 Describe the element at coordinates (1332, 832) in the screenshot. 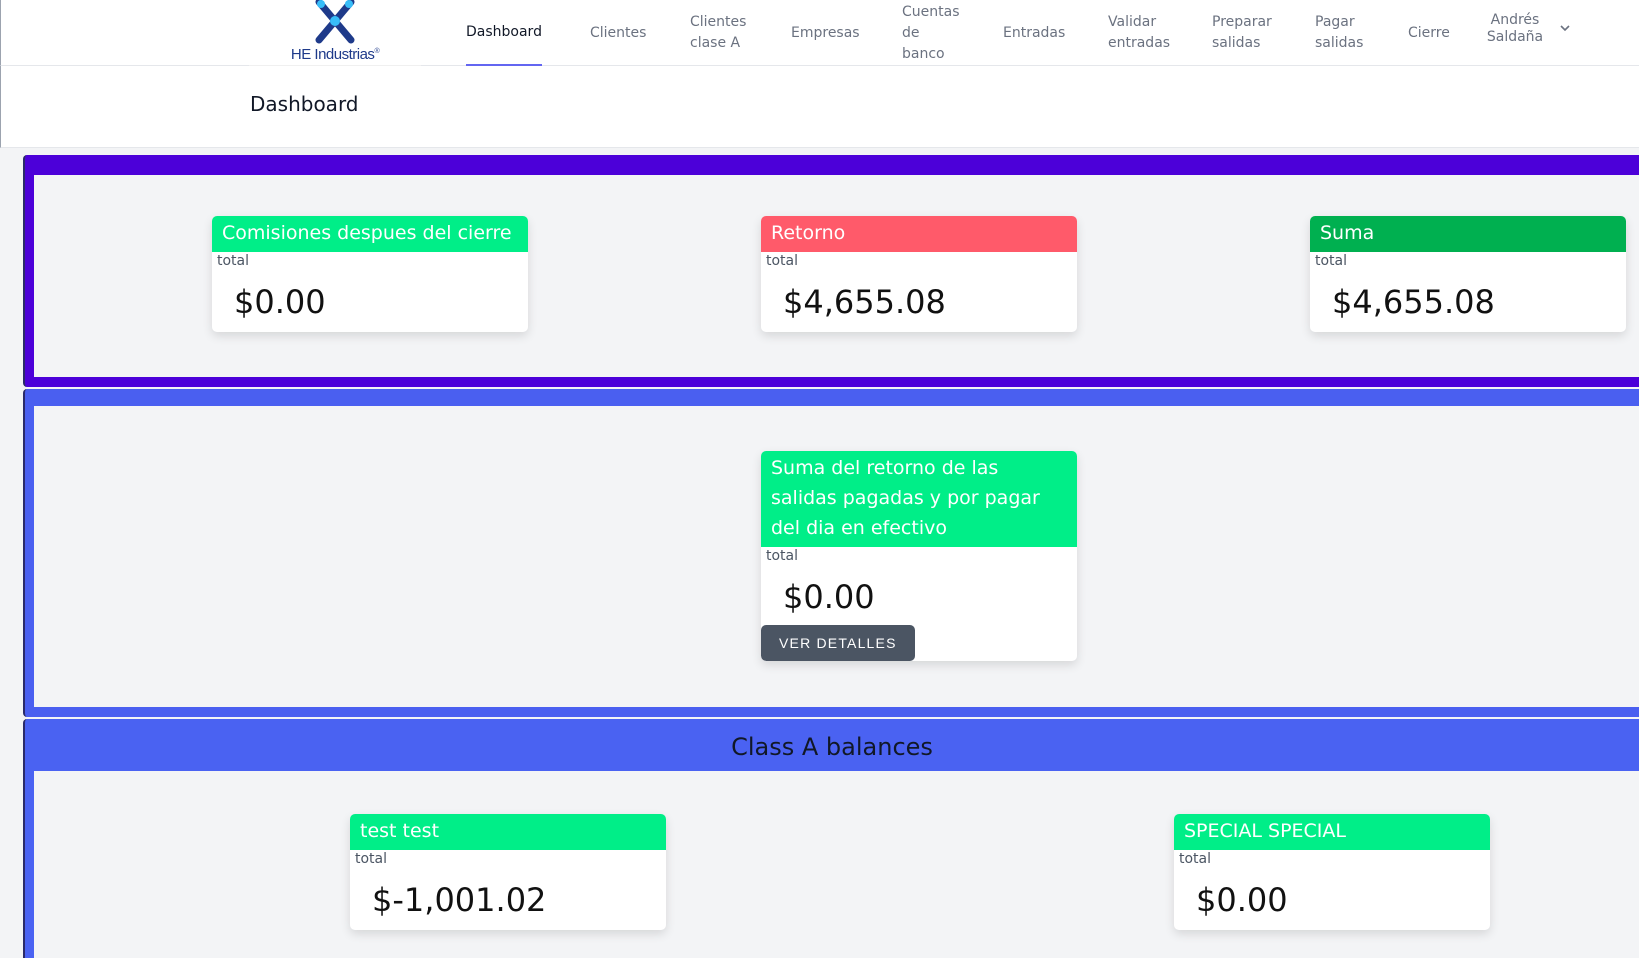

I see `card-title: SPECIAL SPECIAL` at that location.